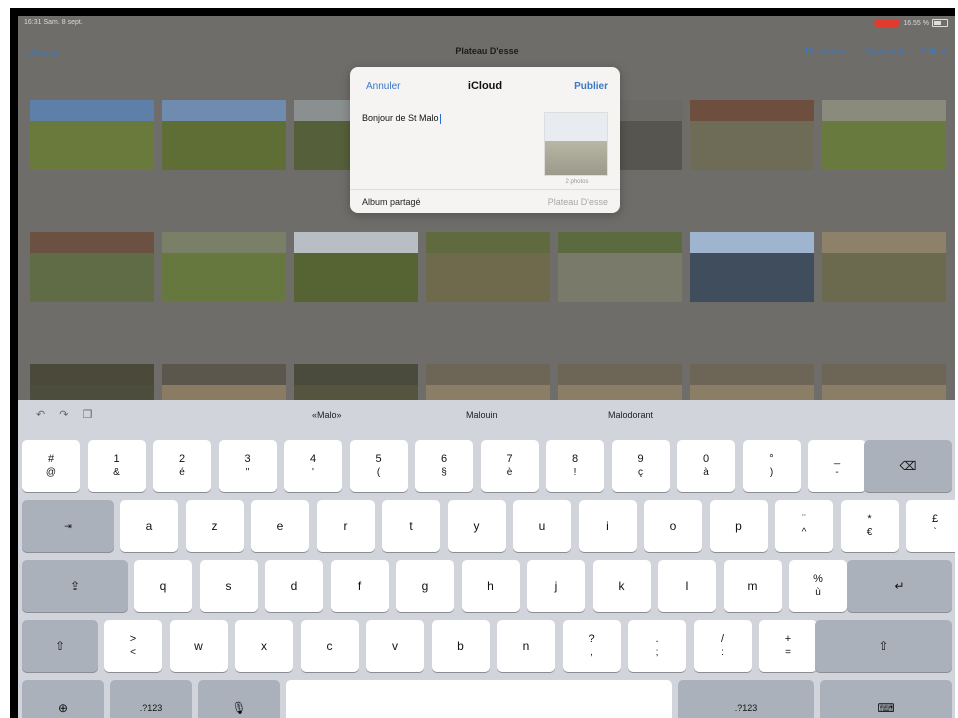 Image resolution: width=958 pixels, height=718 pixels. Describe the element at coordinates (401, 118) in the screenshot. I see `message-field: Bonjour de St Malo` at that location.